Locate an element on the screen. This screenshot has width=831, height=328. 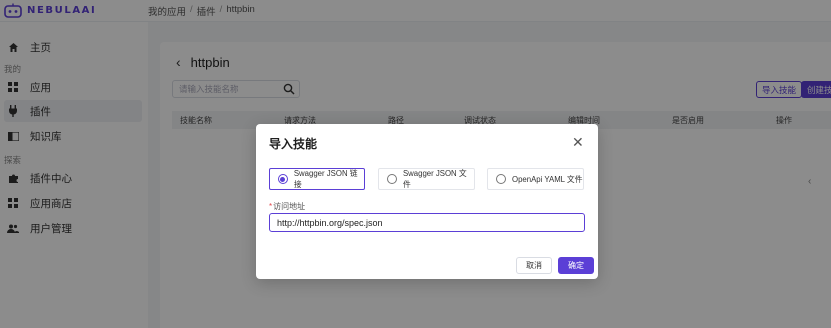
modal-title: 导入技能 is located at coordinates (293, 144).